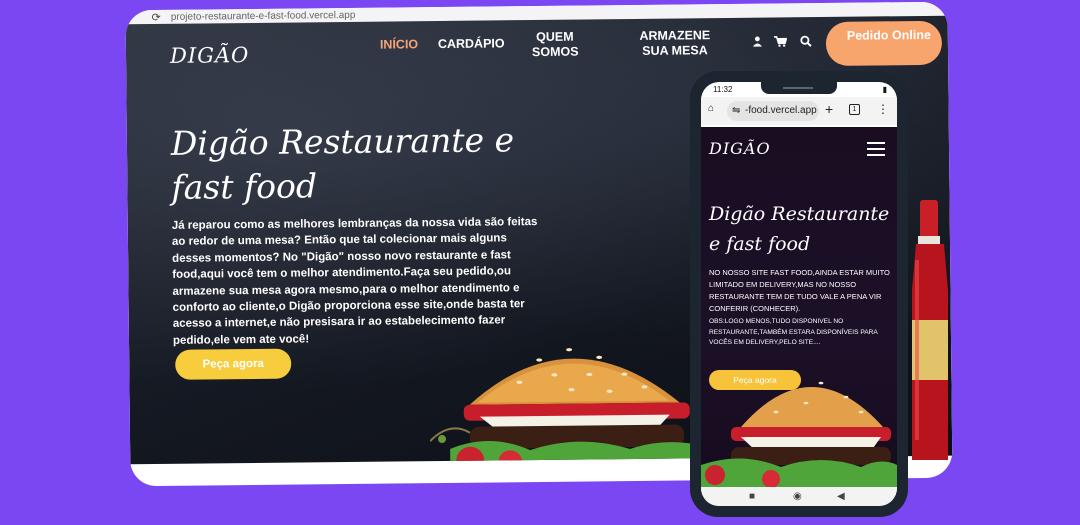  Describe the element at coordinates (884, 43) in the screenshot. I see `order-online-button: Pedido Online` at that location.